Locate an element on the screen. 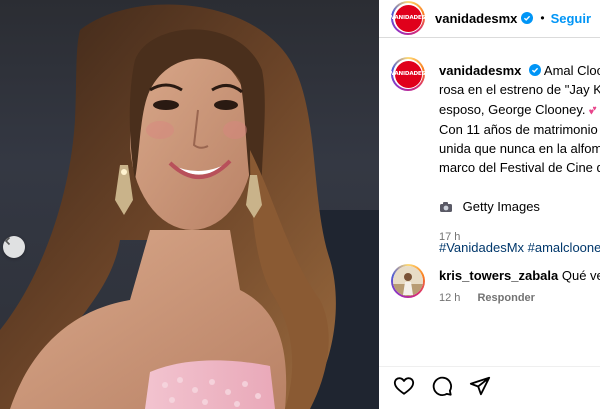 The image size is (600, 409). caption-text-line: rosa en el estreno de "Jay Ke is located at coordinates (519, 90).